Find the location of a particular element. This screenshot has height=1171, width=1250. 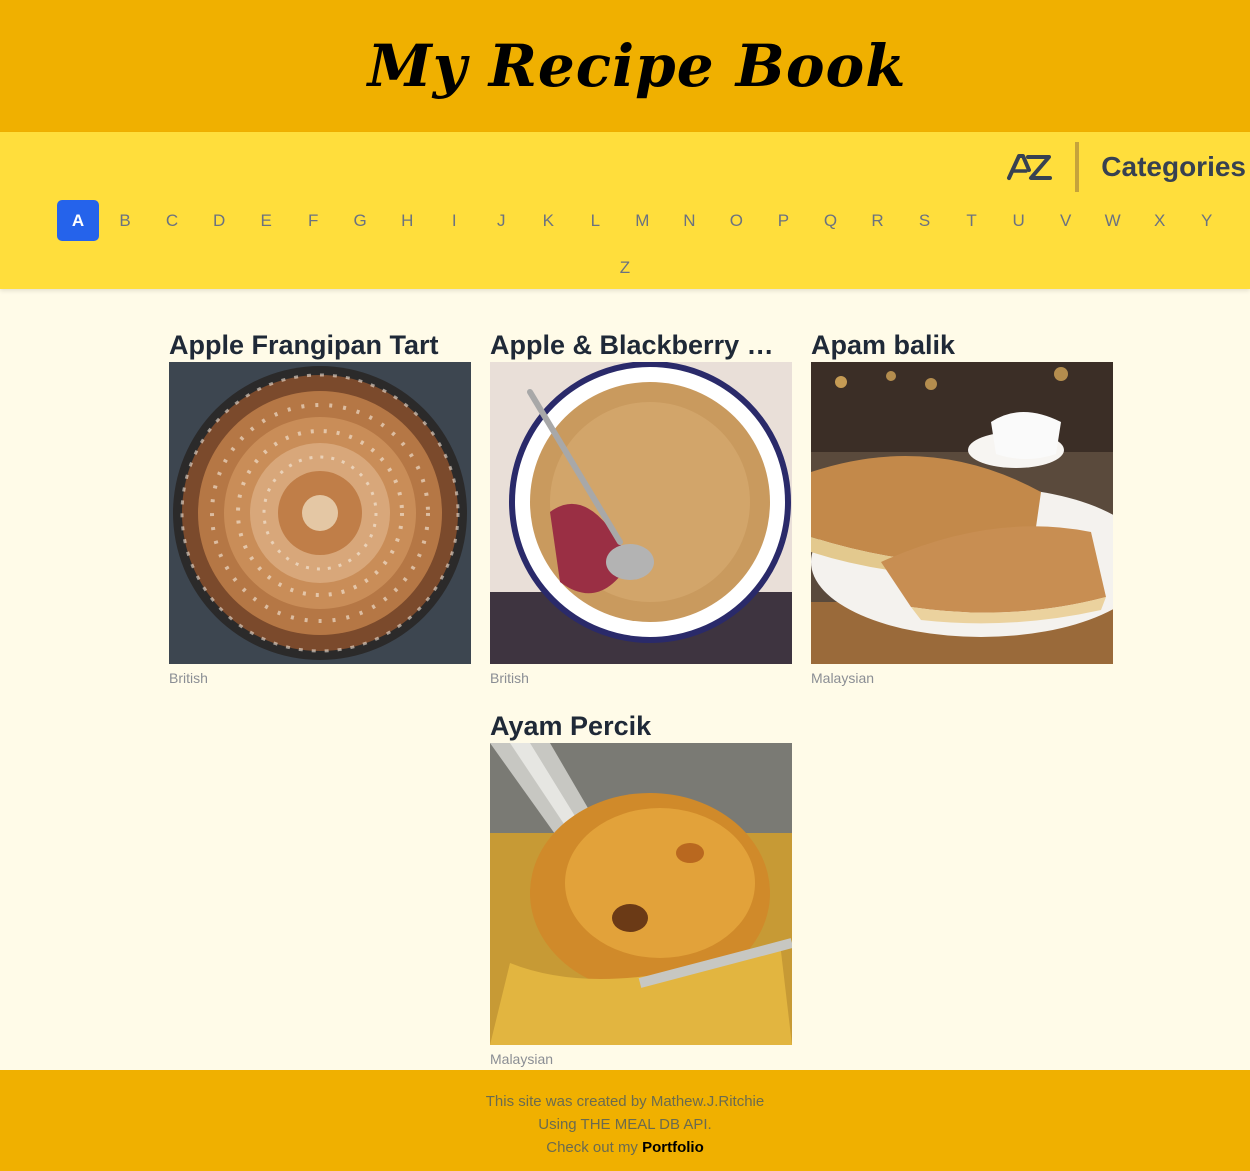

letter-bar: ABCDEFGHIJKLMNOPQRSTUVWXY Z is located at coordinates (625, 244).